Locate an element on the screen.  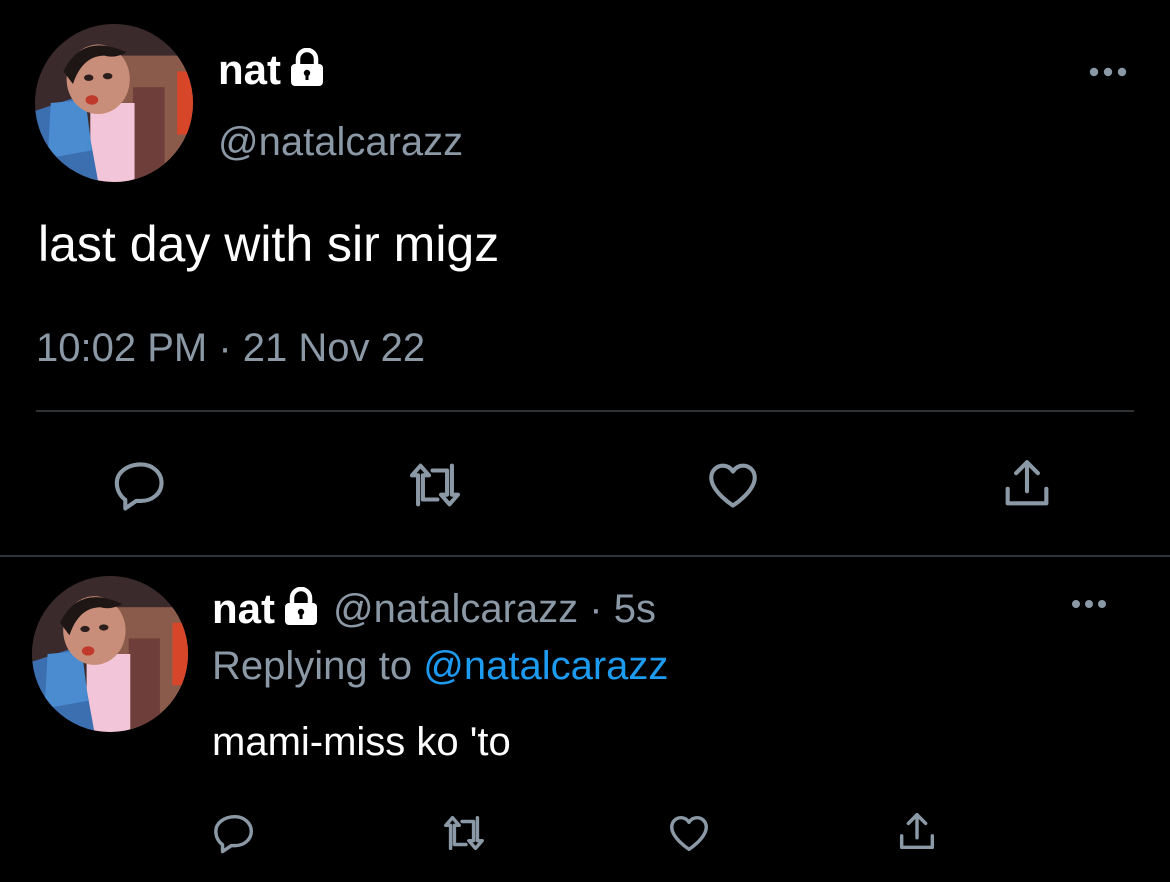
replying-to-label: Replying to is located at coordinates (318, 666).